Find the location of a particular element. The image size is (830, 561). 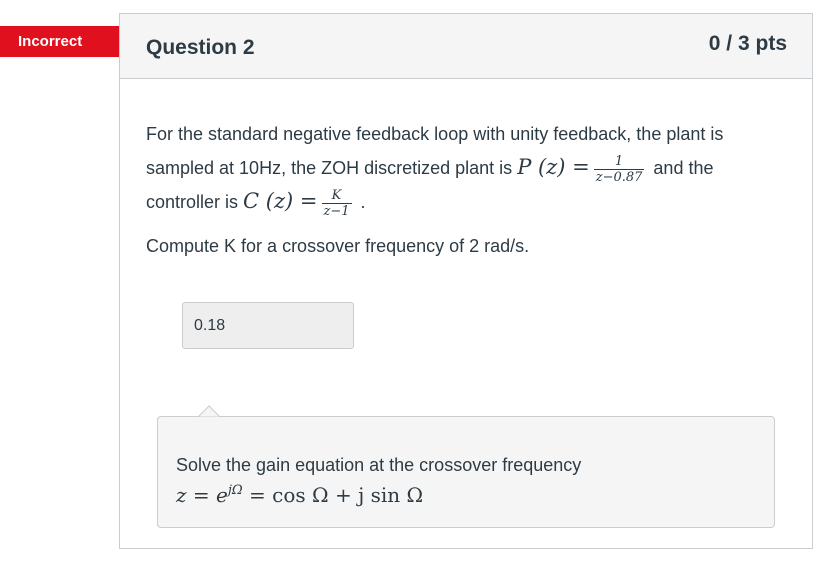

feedback-equation-lhs: z = e is located at coordinates (202, 495).